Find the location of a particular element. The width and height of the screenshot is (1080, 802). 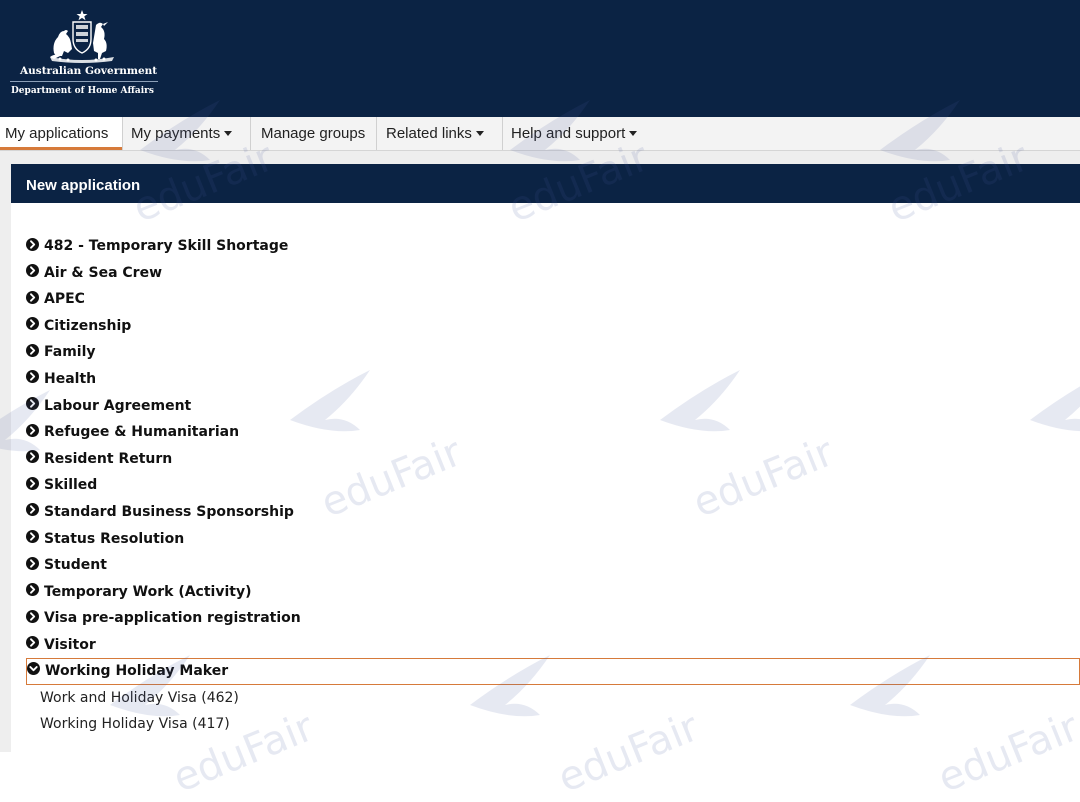

category-working-holiday-maker: Working Holiday Maker is located at coordinates (553, 671).